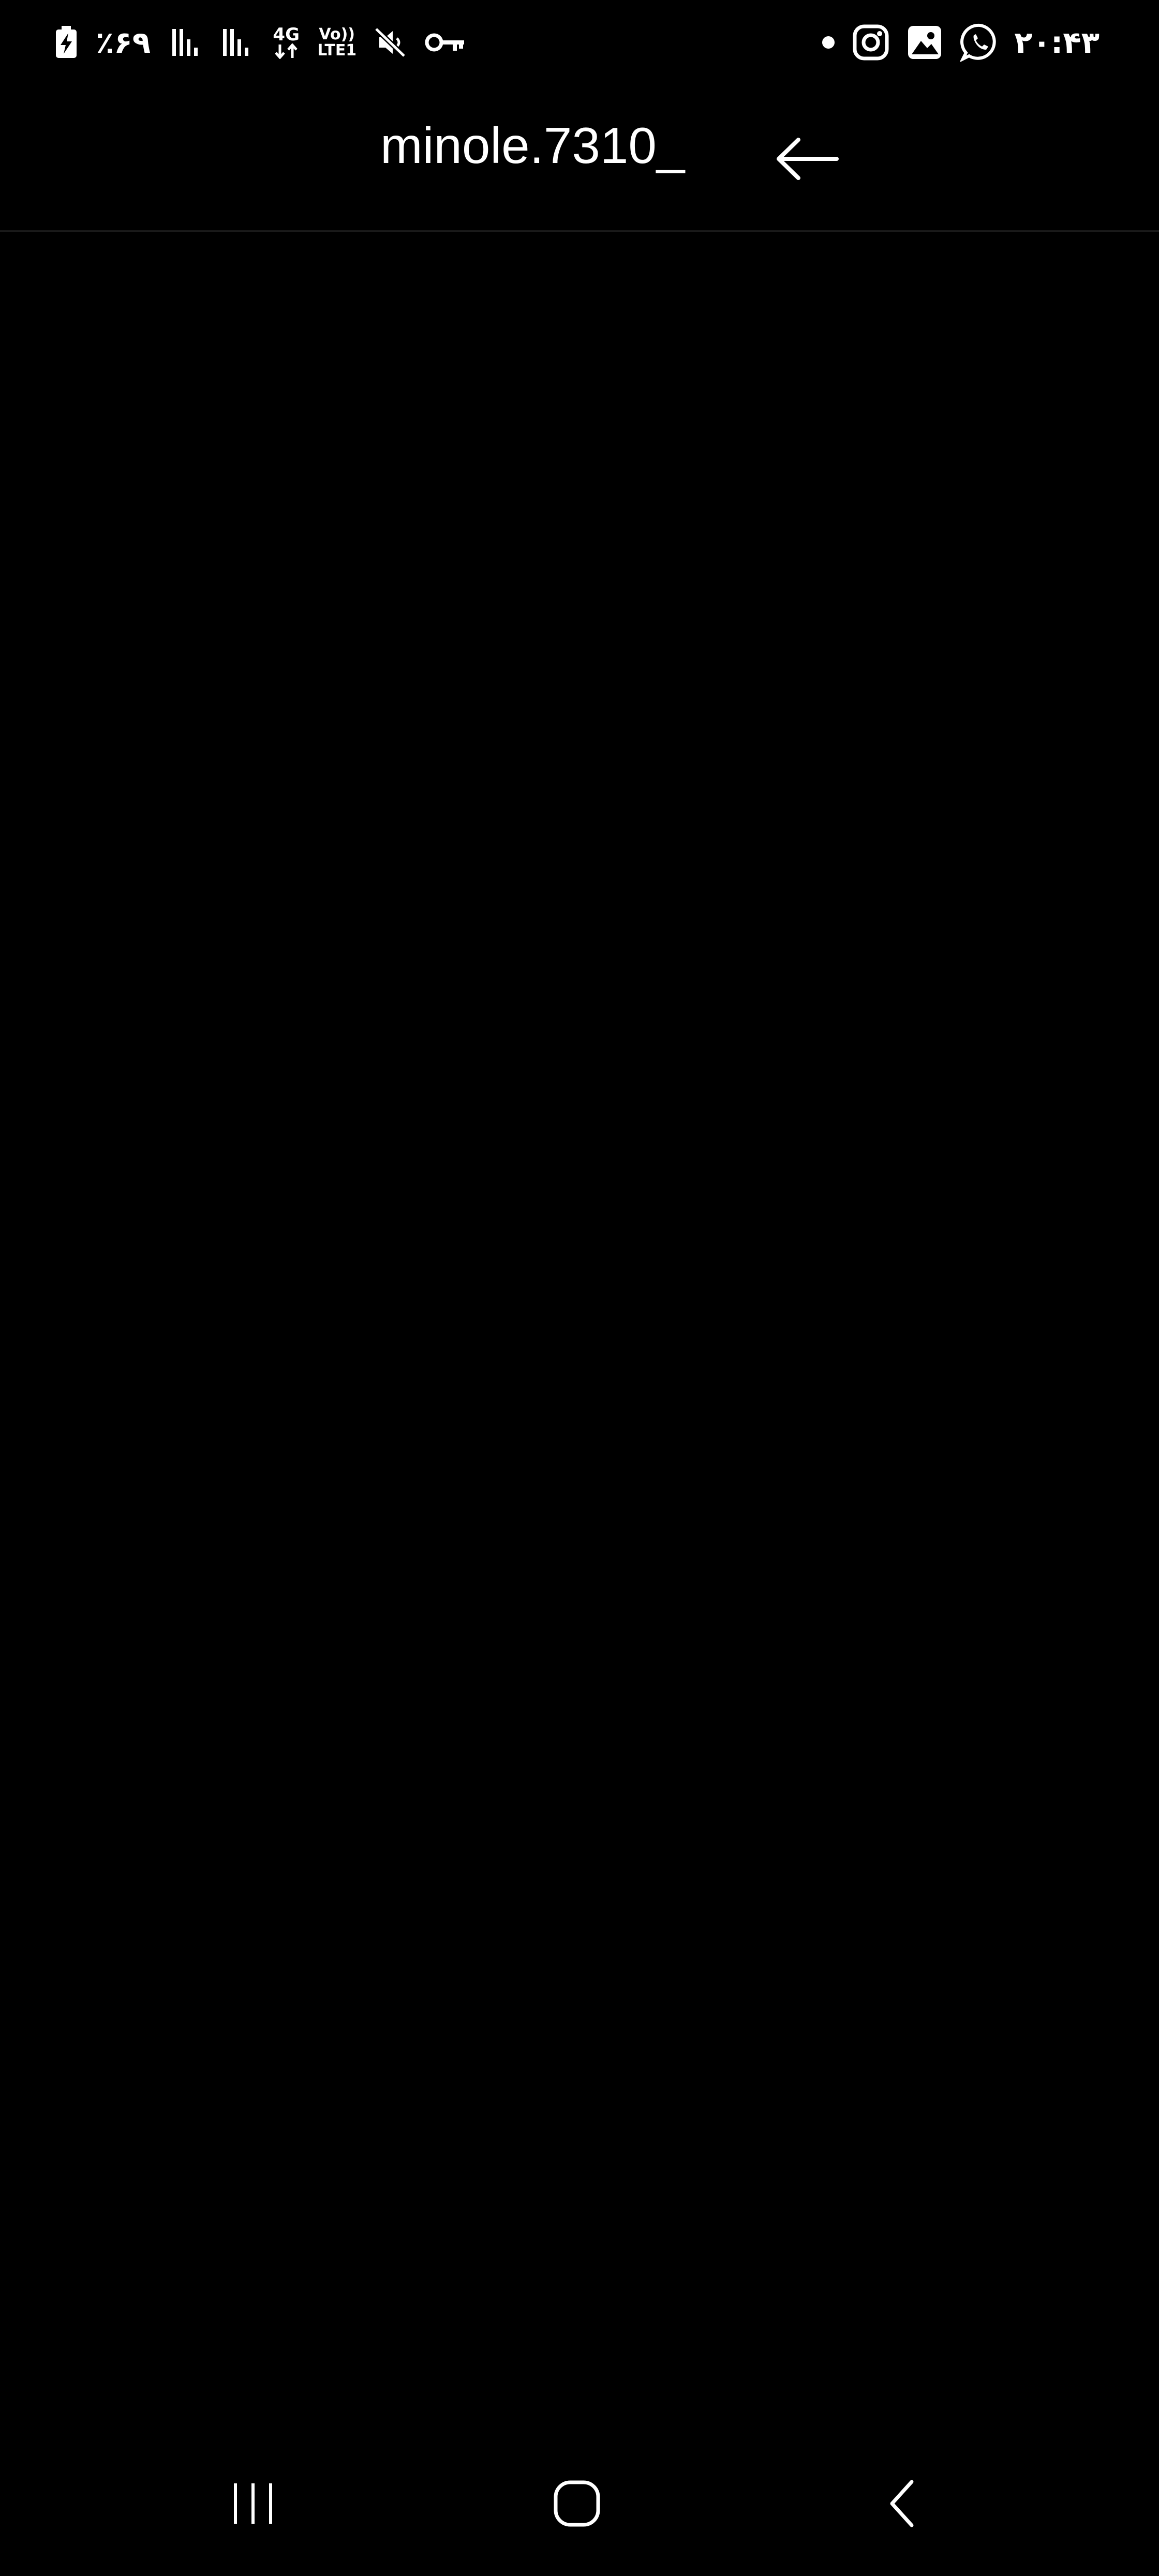  Describe the element at coordinates (951, 42) in the screenshot. I see `status-bar-right: ۲۰:۴۳` at that location.